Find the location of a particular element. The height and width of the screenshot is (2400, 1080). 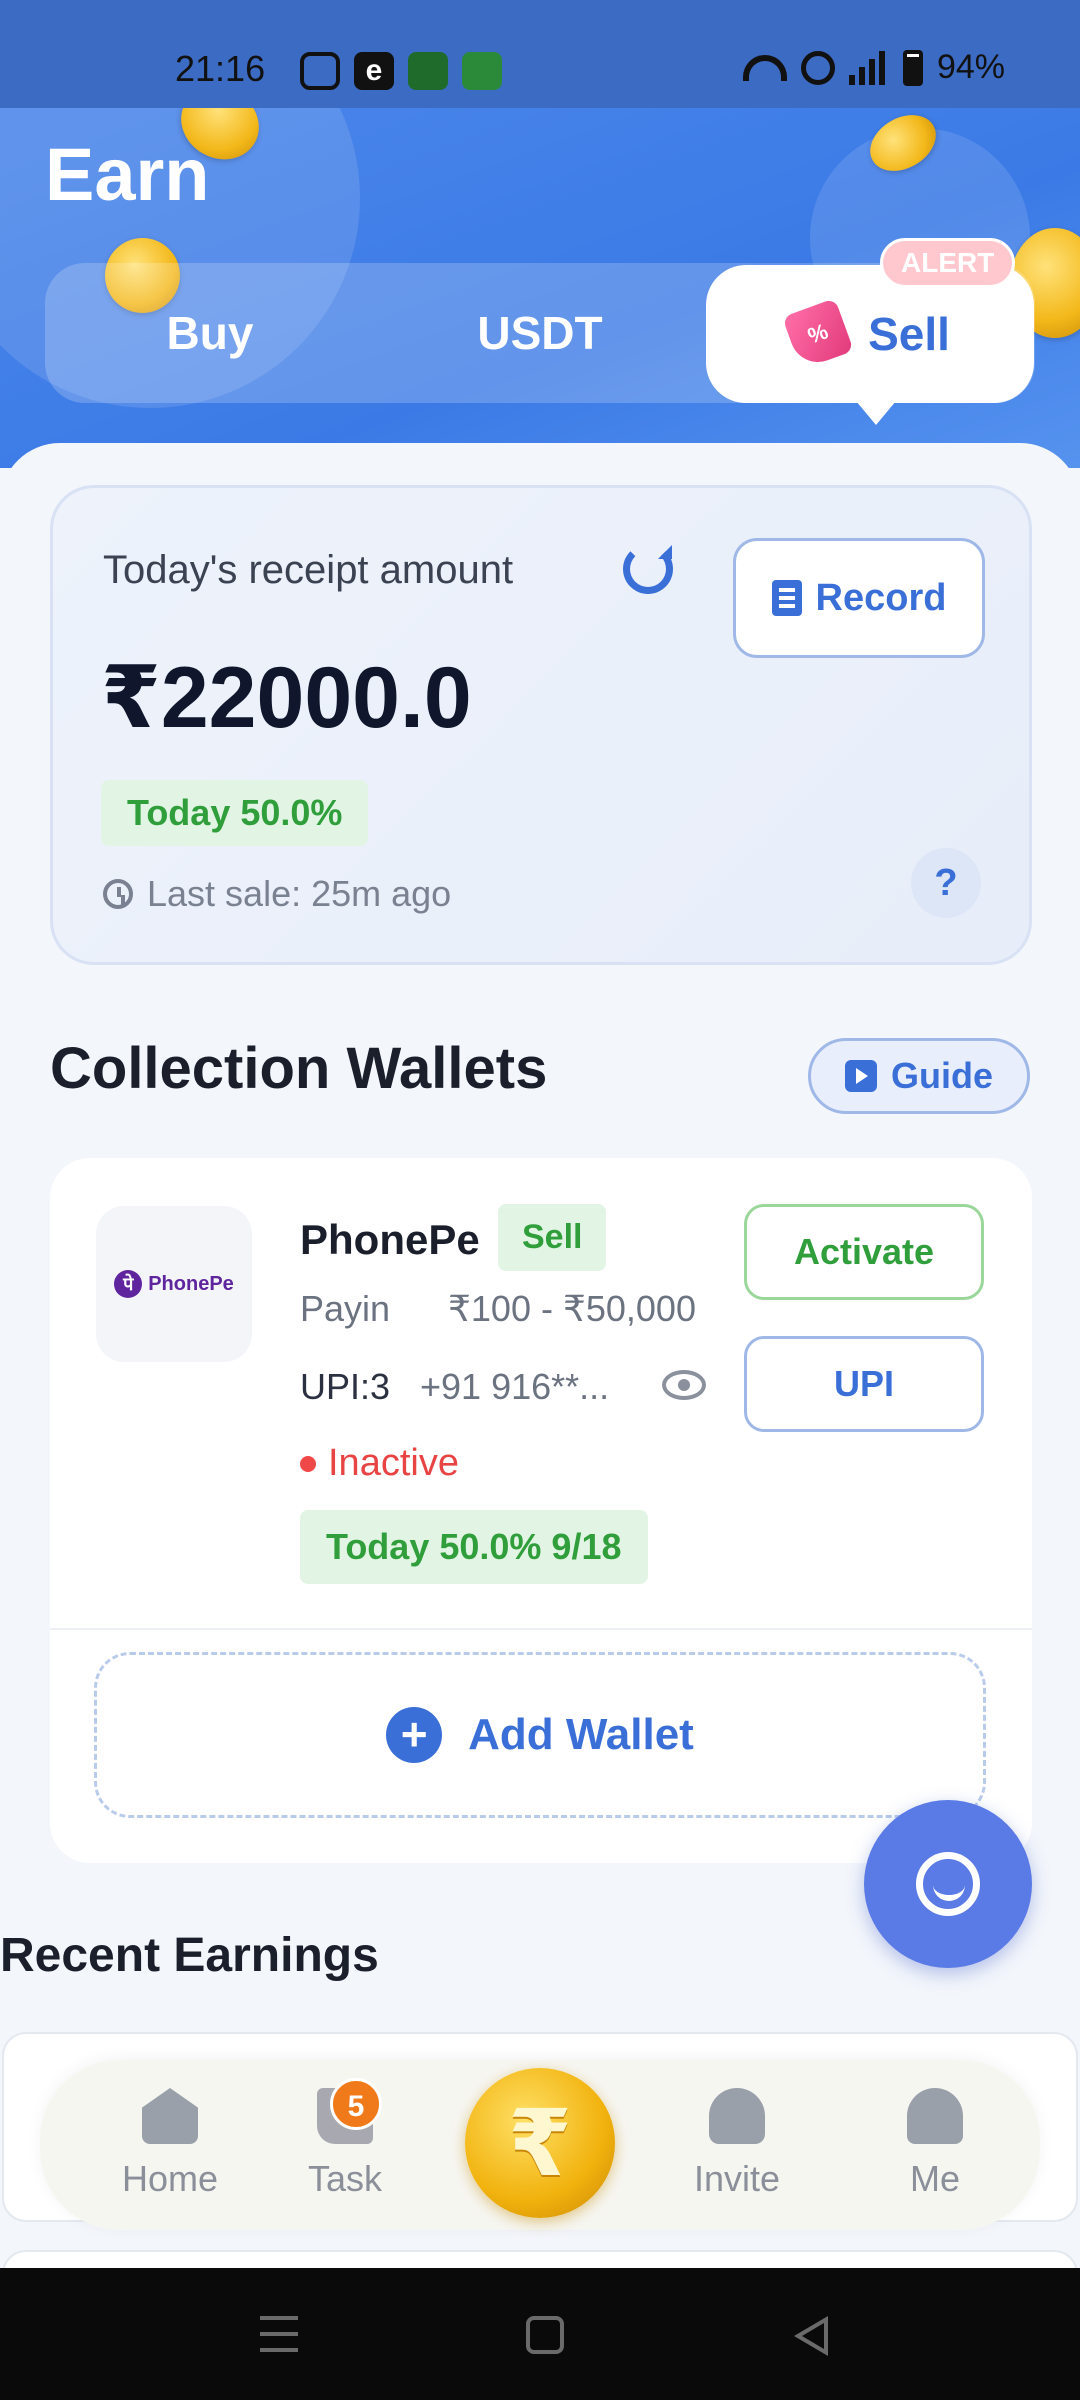

activate-button: Activate is located at coordinates (864, 1252).